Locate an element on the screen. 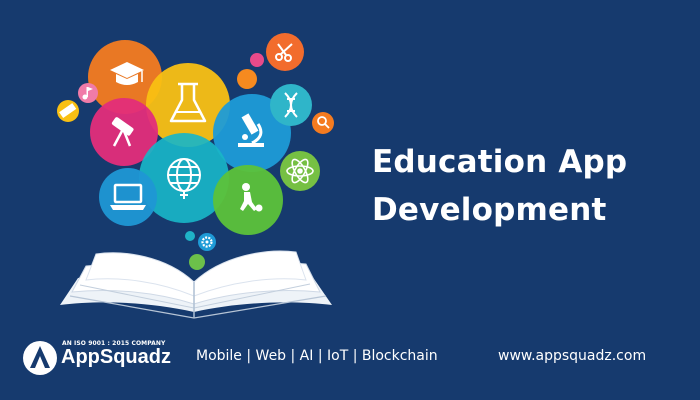 Image resolution: width=700 pixels, height=400 pixels. appsquadz-logo-icon is located at coordinates (40, 358).